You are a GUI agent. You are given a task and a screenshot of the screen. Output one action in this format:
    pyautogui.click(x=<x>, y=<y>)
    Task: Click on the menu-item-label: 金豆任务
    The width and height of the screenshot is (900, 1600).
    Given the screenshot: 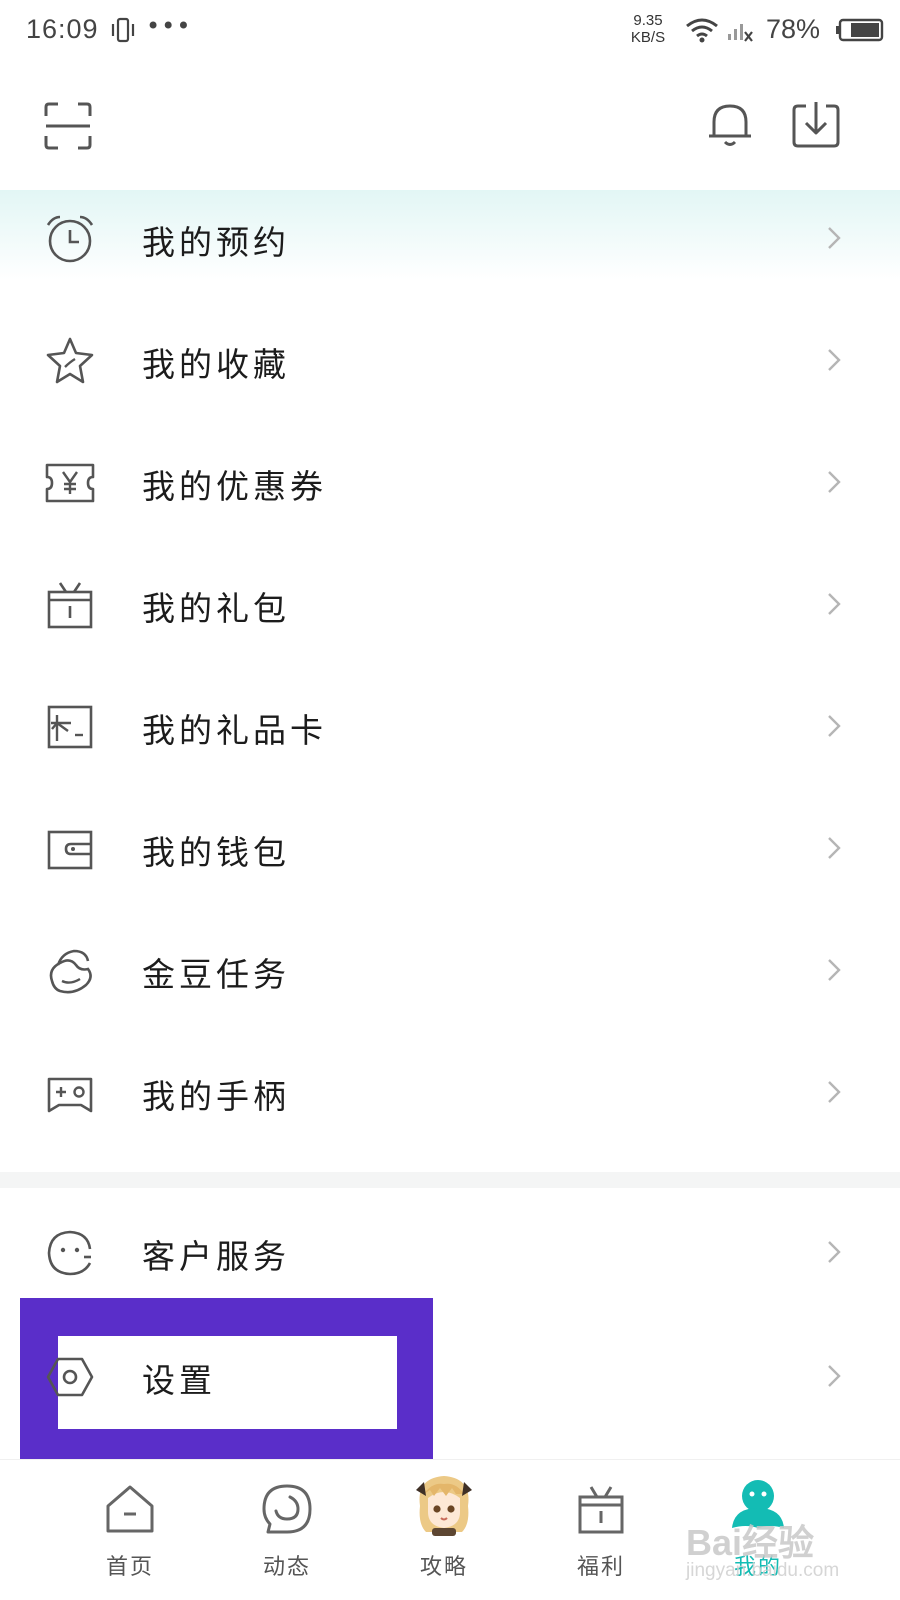 What is the action you would take?
    pyautogui.click(x=216, y=974)
    